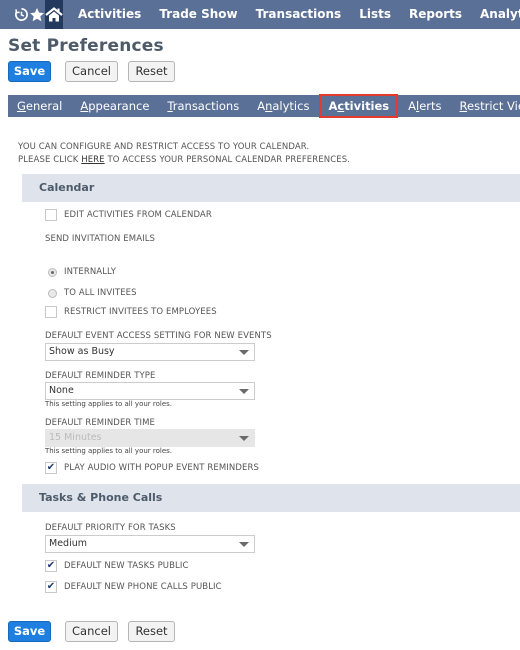 This screenshot has width=520, height=650. I want to click on calls-public-checkbox: ✔, so click(51, 587).